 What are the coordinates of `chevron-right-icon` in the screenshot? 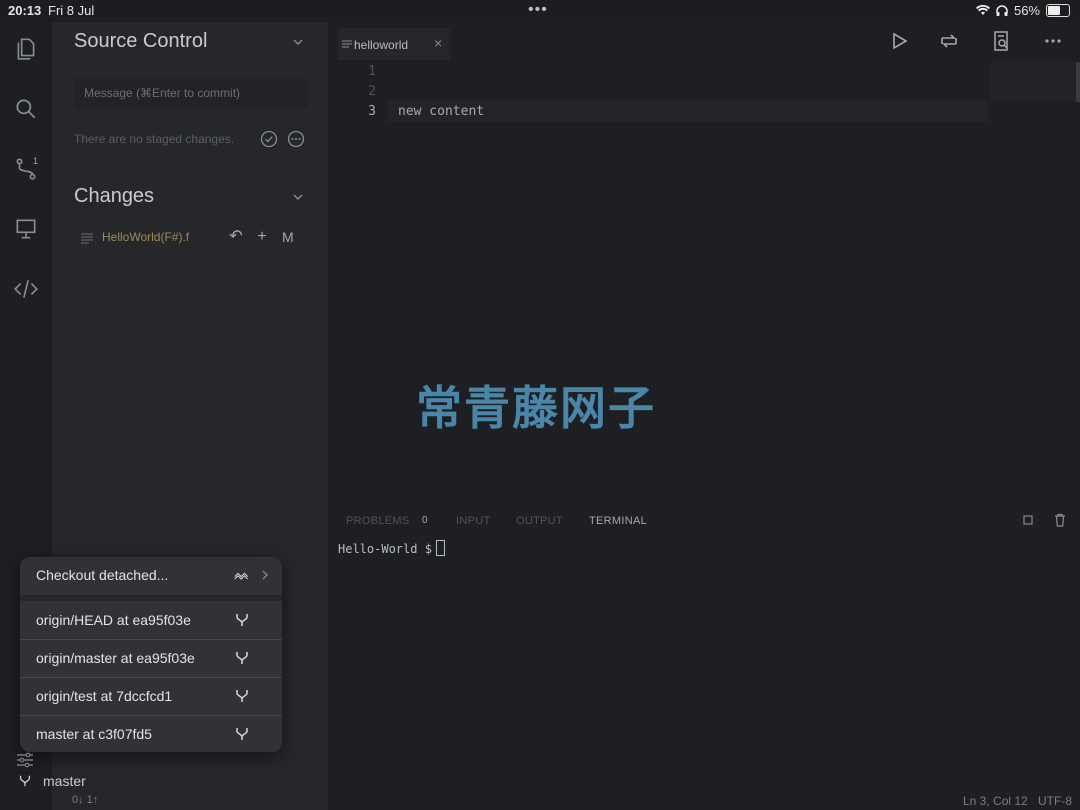 It's located at (265, 575).